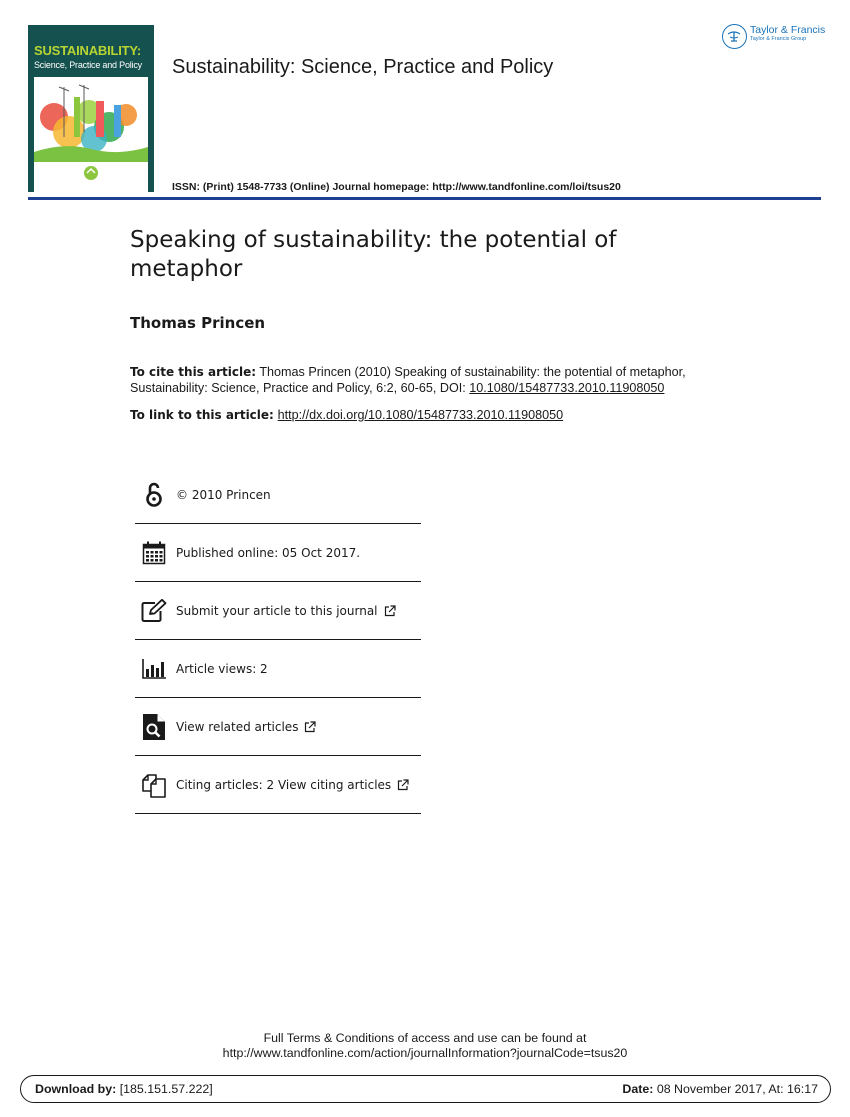 This screenshot has width=850, height=1117. Describe the element at coordinates (734, 36) in the screenshot. I see `publisher-logo-icon` at that location.